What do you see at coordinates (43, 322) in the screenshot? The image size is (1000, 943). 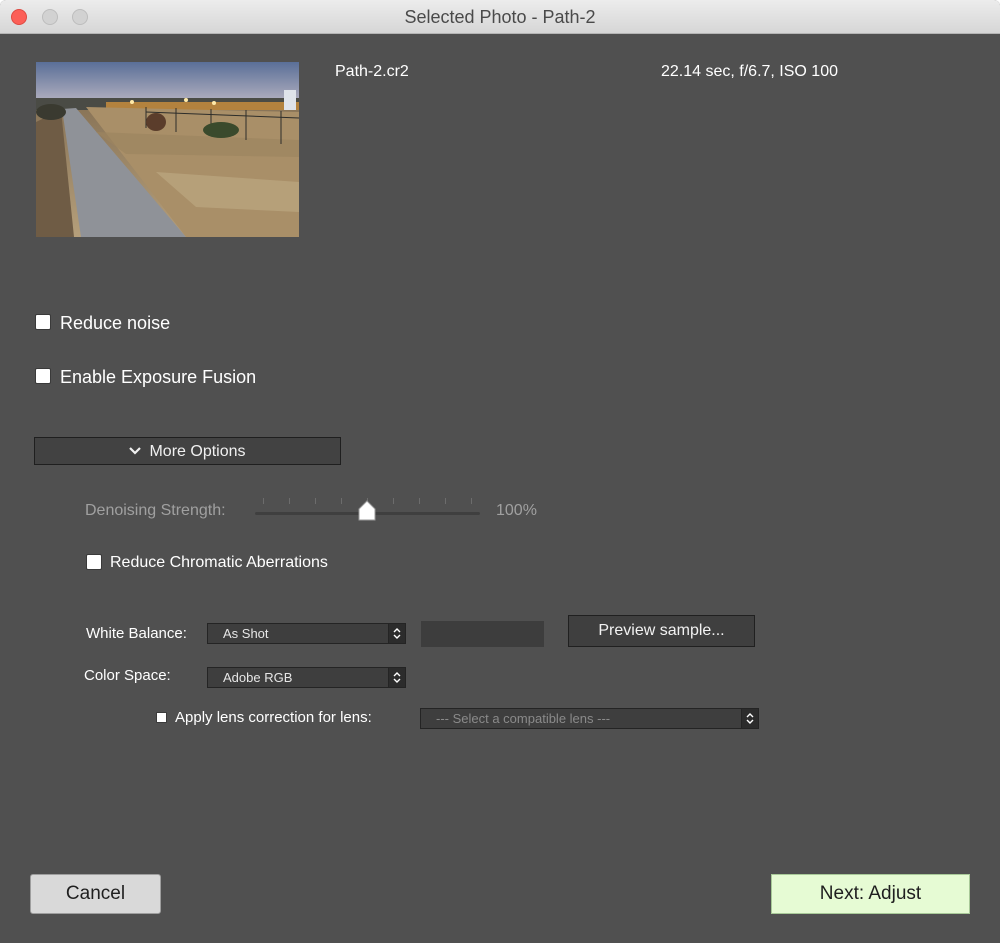 I see `reduce-noise-checkbox` at bounding box center [43, 322].